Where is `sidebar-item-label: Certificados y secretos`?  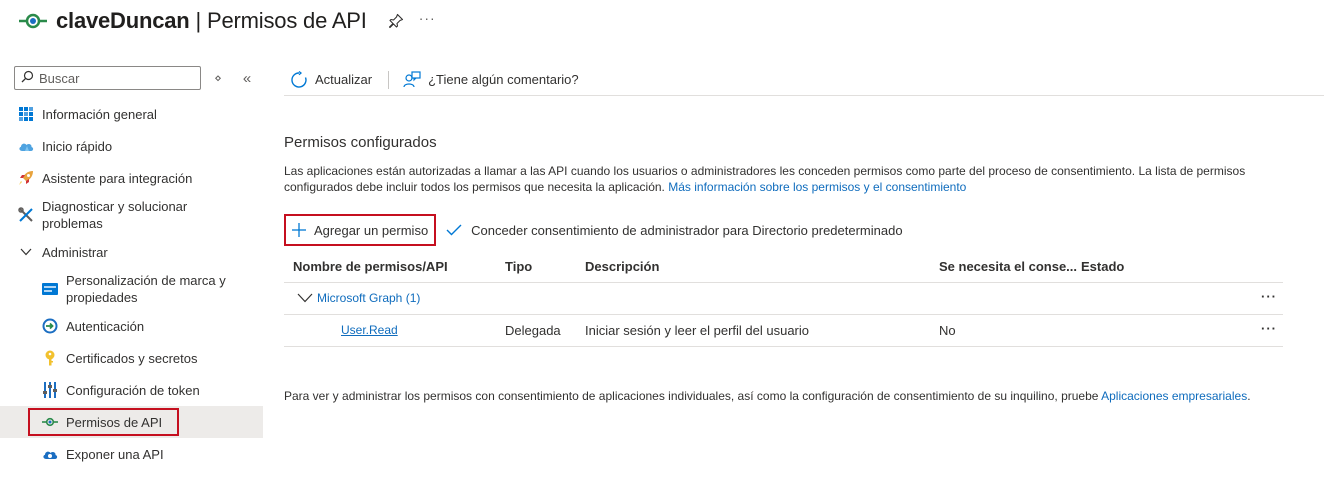 sidebar-item-label: Certificados y secretos is located at coordinates (132, 358).